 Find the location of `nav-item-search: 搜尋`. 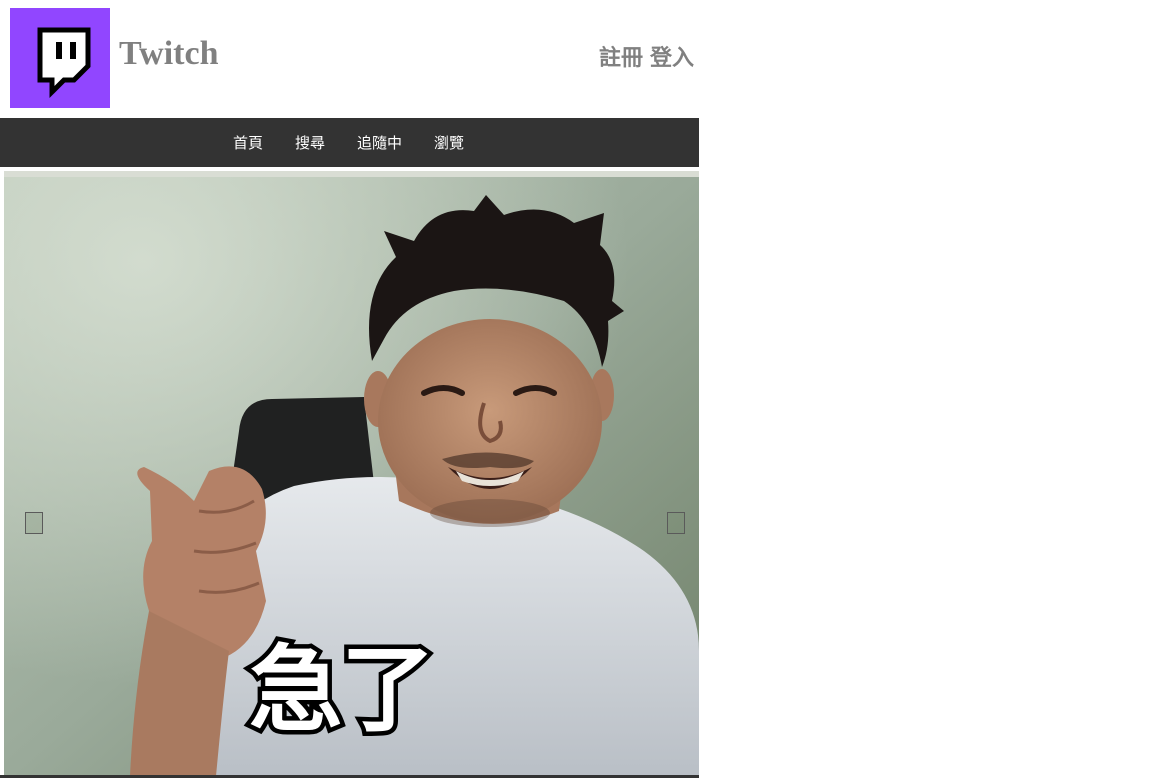

nav-item-search: 搜尋 is located at coordinates (310, 142).